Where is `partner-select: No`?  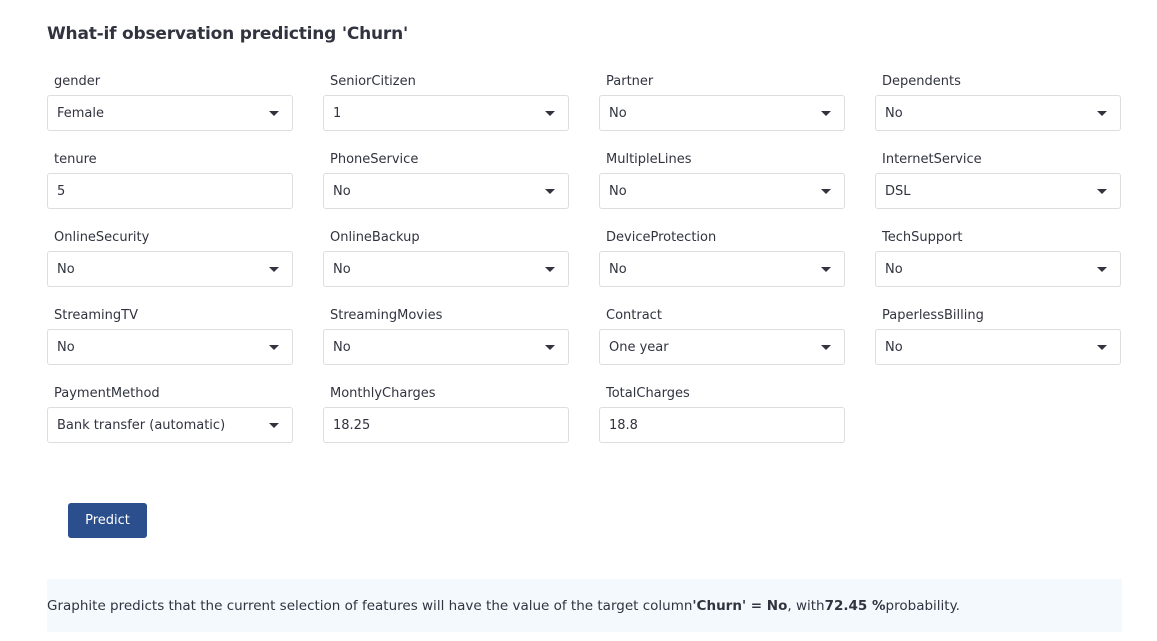 partner-select: No is located at coordinates (722, 113).